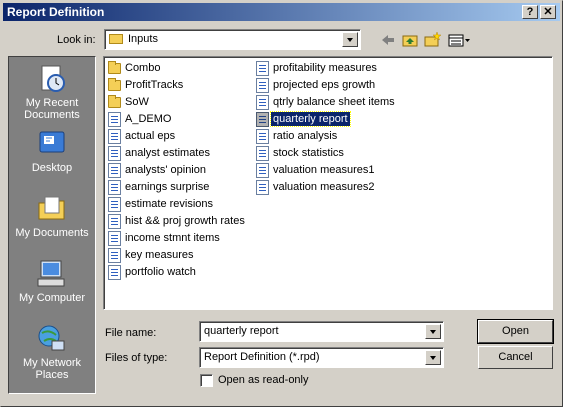 The image size is (563, 407). Describe the element at coordinates (324, 85) in the screenshot. I see `item-label: projected eps growth` at that location.